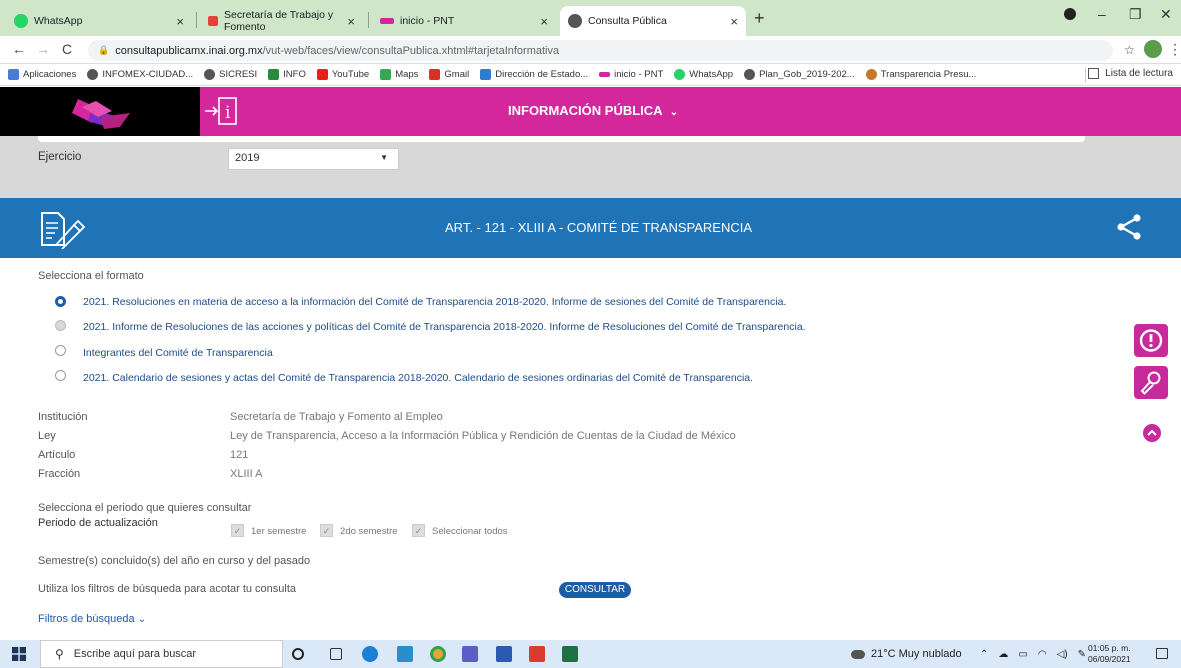 Image resolution: width=1181 pixels, height=668 pixels. What do you see at coordinates (322, 74) in the screenshot?
I see `youtube-icon` at bounding box center [322, 74].